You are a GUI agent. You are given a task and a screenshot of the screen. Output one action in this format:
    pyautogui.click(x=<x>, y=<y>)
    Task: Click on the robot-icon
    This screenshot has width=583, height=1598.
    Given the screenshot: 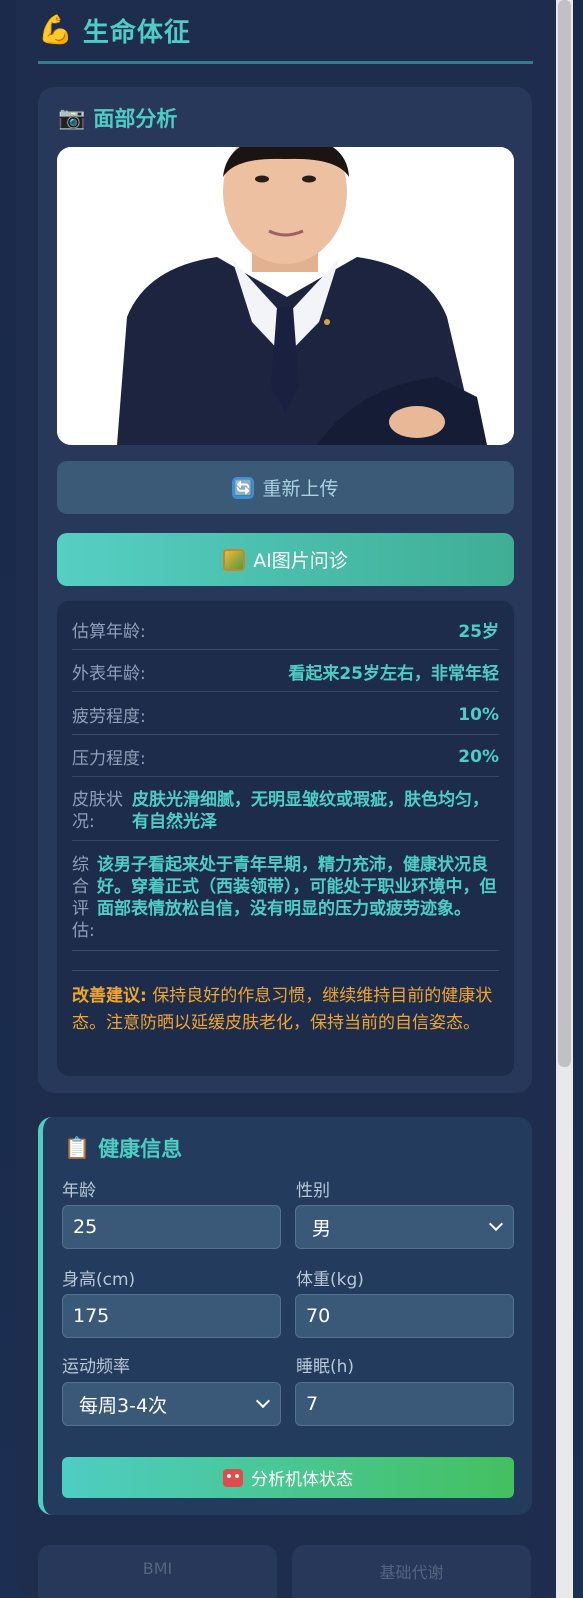 What is the action you would take?
    pyautogui.click(x=233, y=1477)
    